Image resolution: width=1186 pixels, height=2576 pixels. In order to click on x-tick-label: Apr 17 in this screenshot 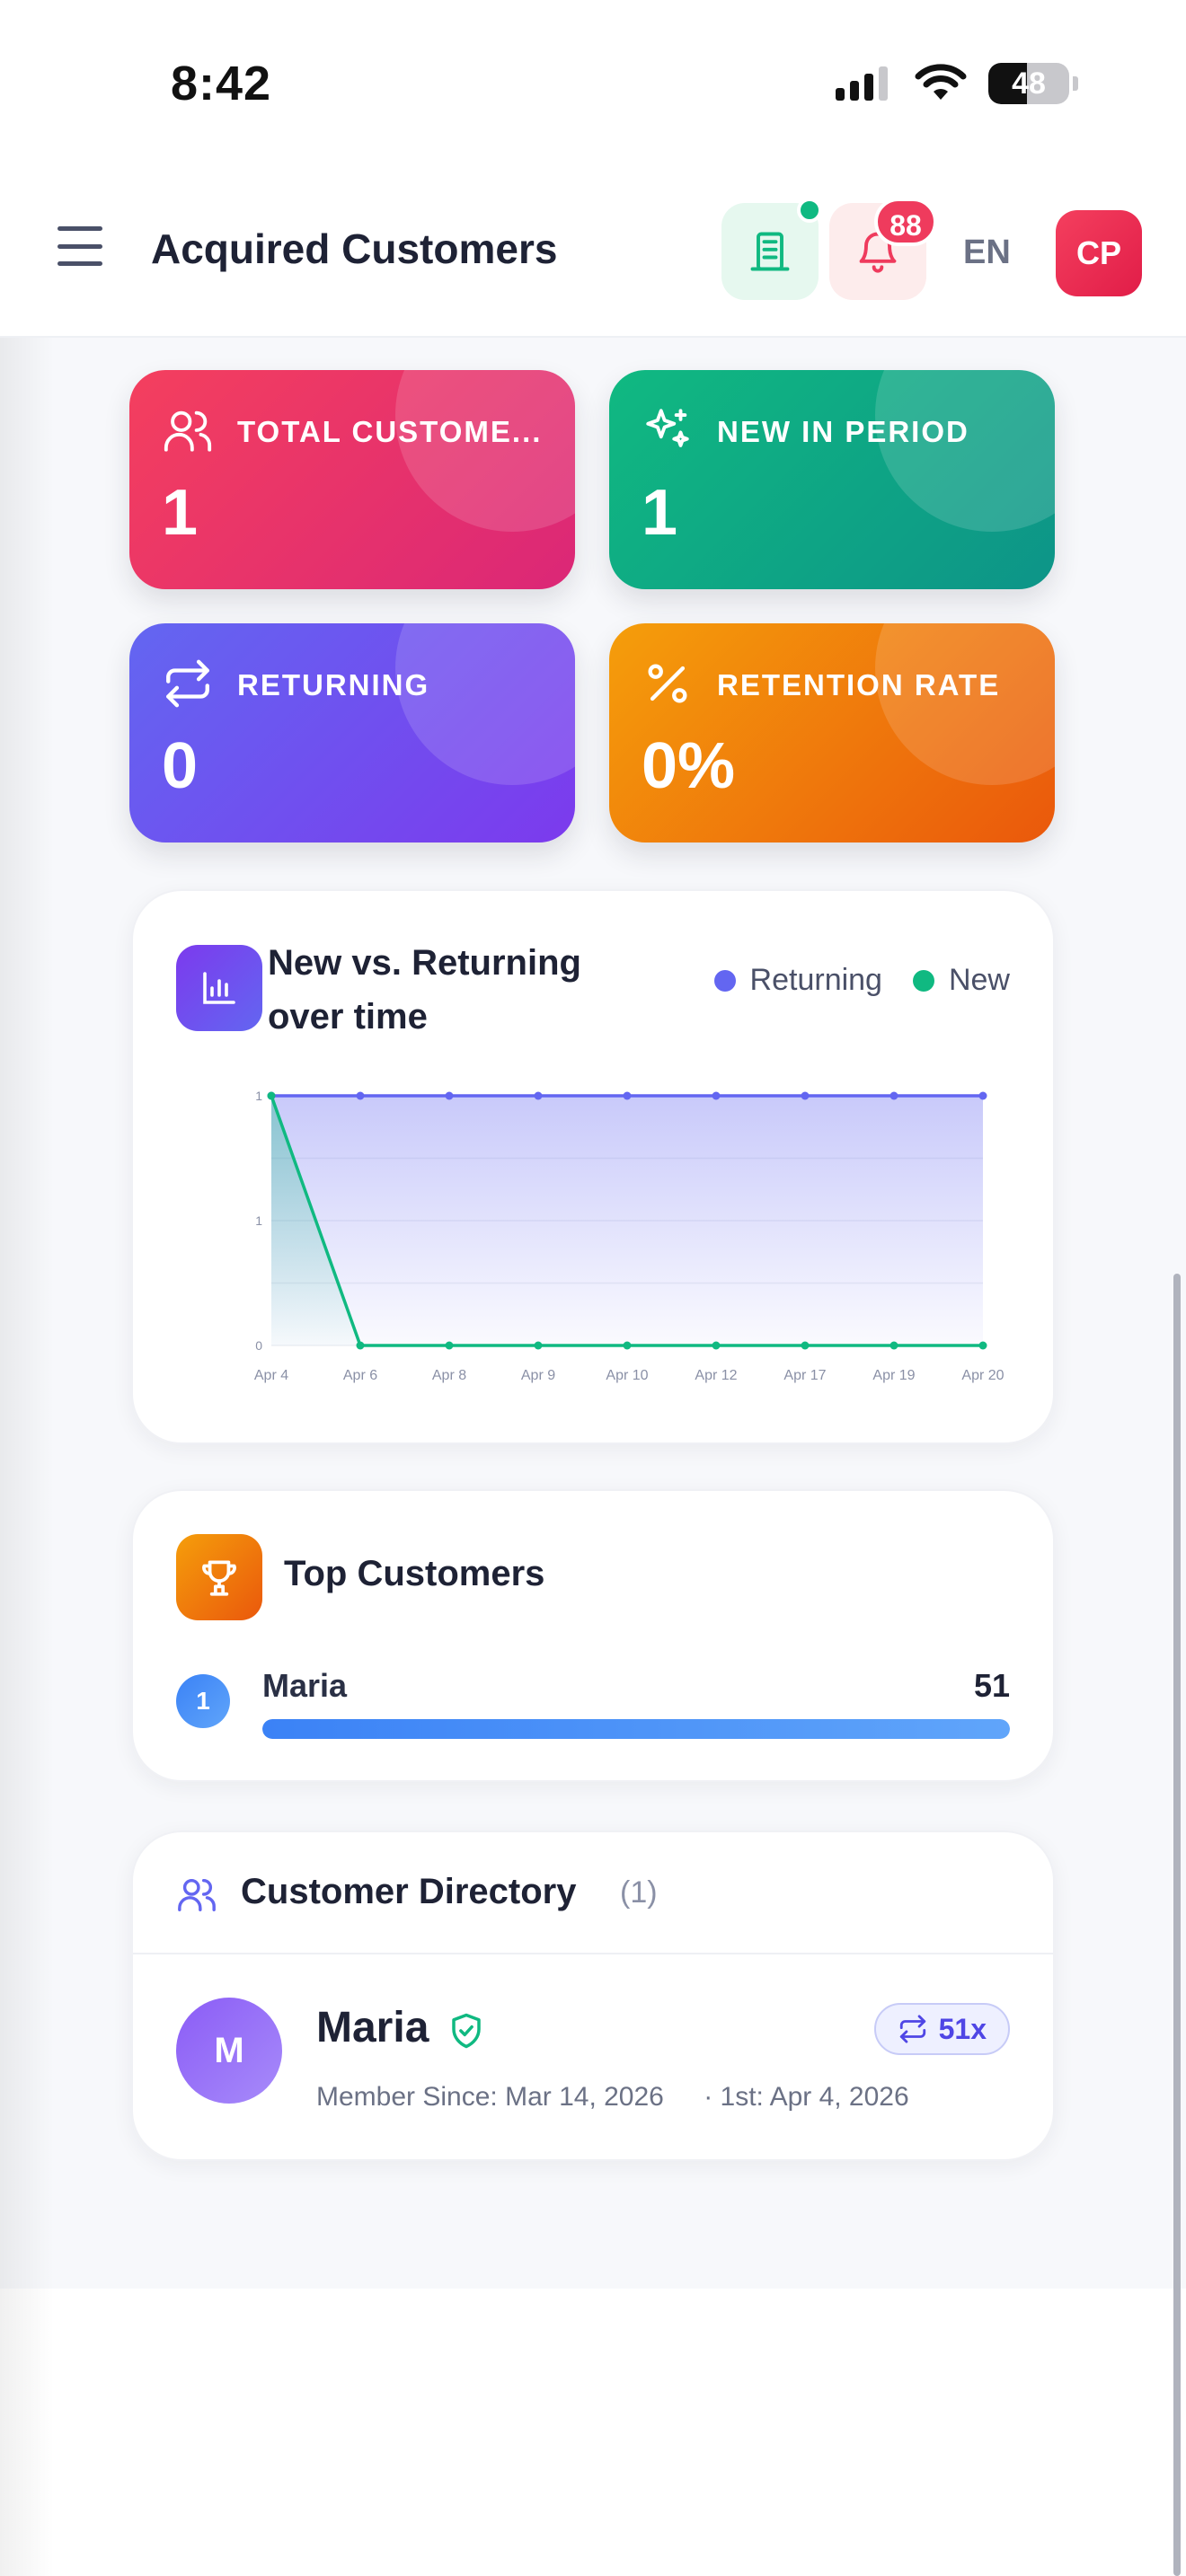, I will do `click(804, 1375)`.